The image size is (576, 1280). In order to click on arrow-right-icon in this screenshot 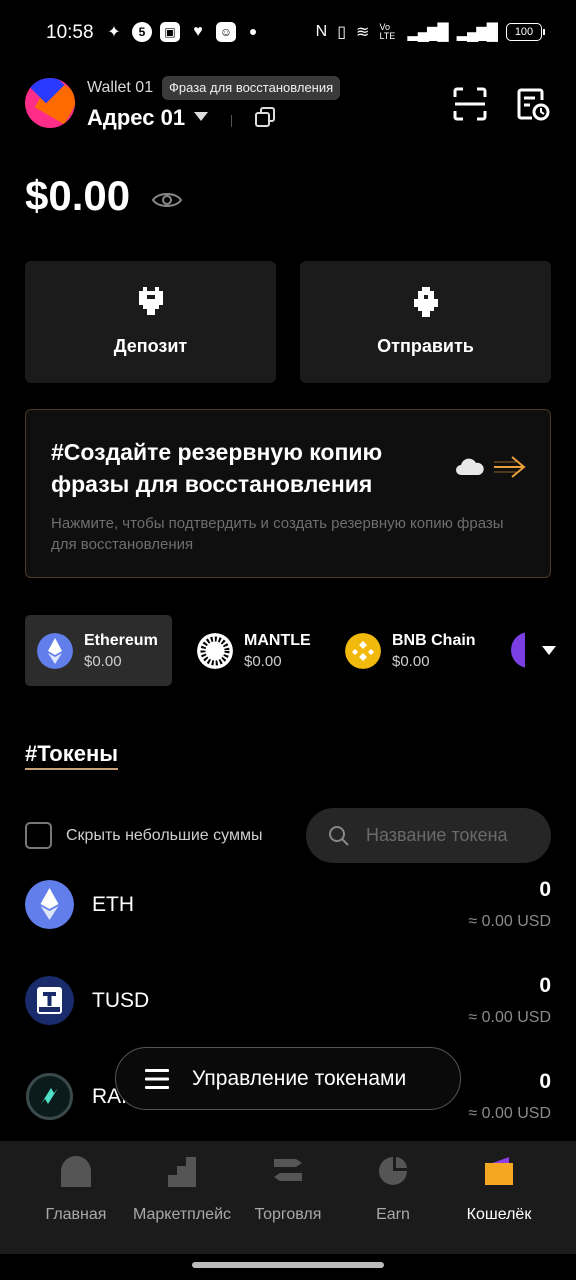, I will do `click(510, 467)`.